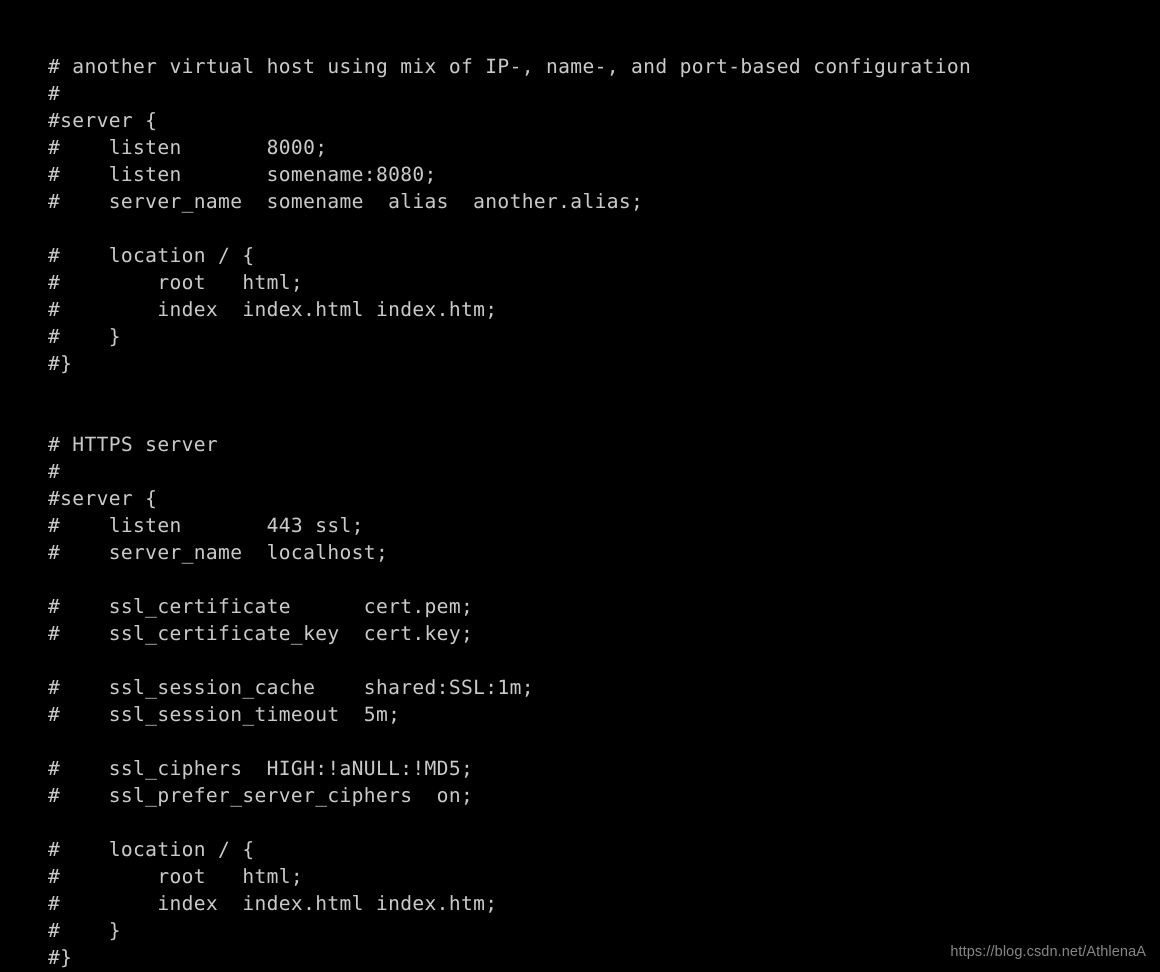 This screenshot has width=1160, height=972. What do you see at coordinates (224, 714) in the screenshot?
I see `code-line: # ssl_session_timeout 5m;` at bounding box center [224, 714].